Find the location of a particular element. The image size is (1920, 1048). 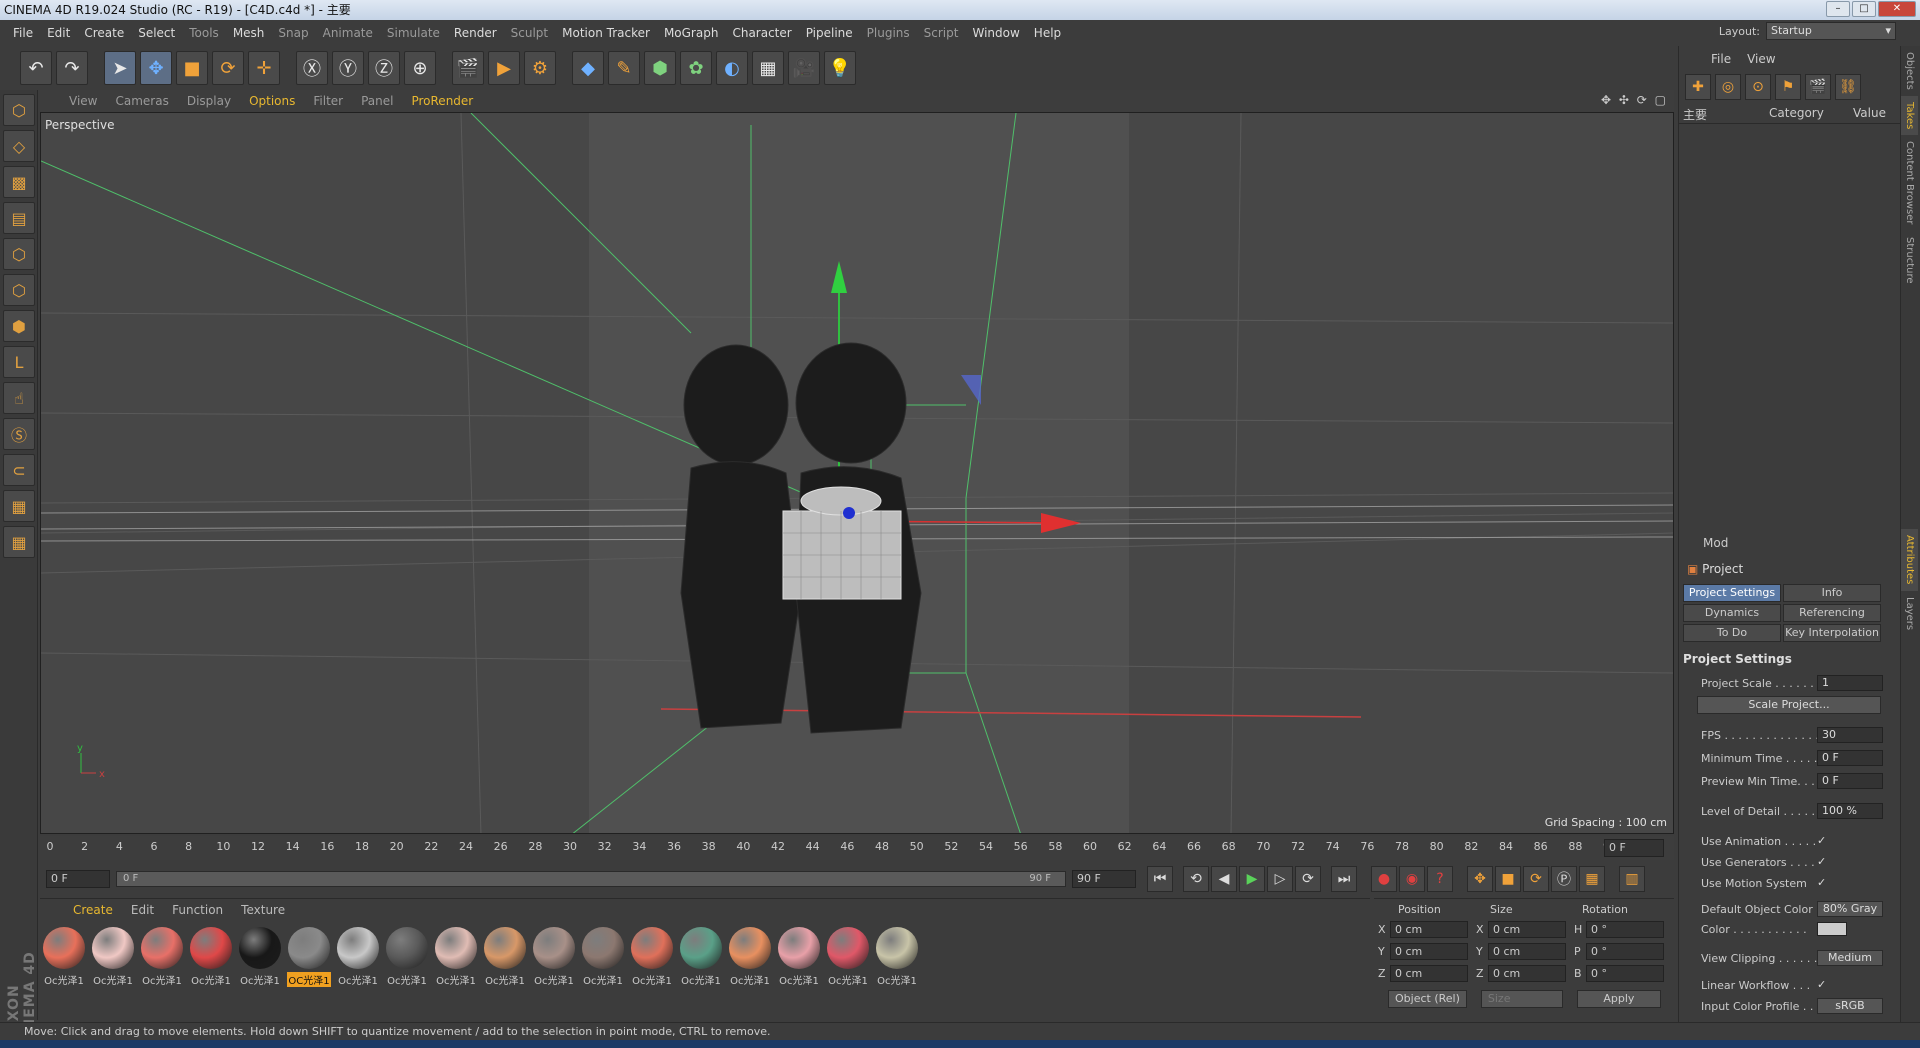

view-clipping-dropdown: Medium is located at coordinates (1850, 958).